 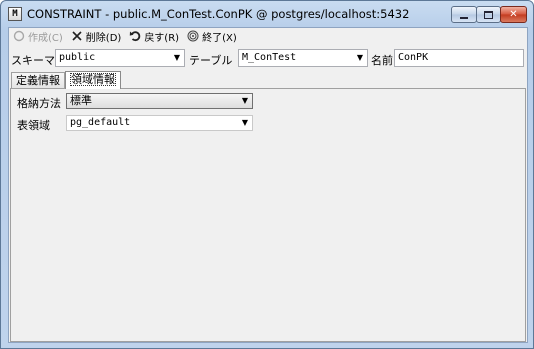 I want to click on create-label: 作成(C), so click(x=45, y=38).